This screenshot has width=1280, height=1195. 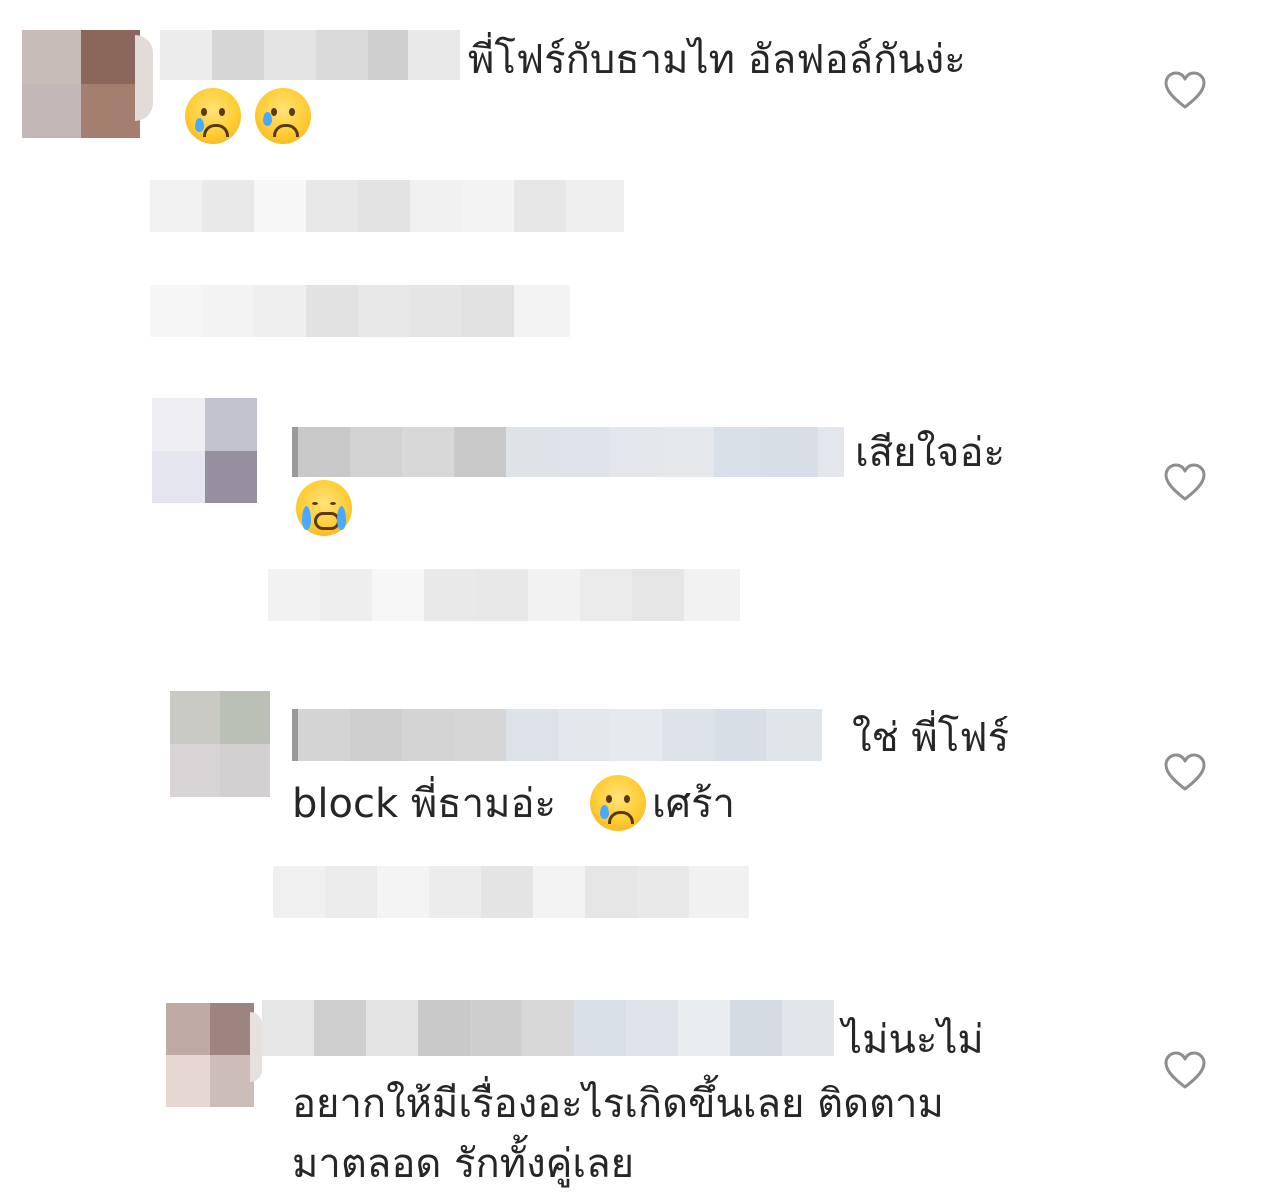 I want to click on comment-text: เสียใจอ่ะ, so click(x=930, y=453).